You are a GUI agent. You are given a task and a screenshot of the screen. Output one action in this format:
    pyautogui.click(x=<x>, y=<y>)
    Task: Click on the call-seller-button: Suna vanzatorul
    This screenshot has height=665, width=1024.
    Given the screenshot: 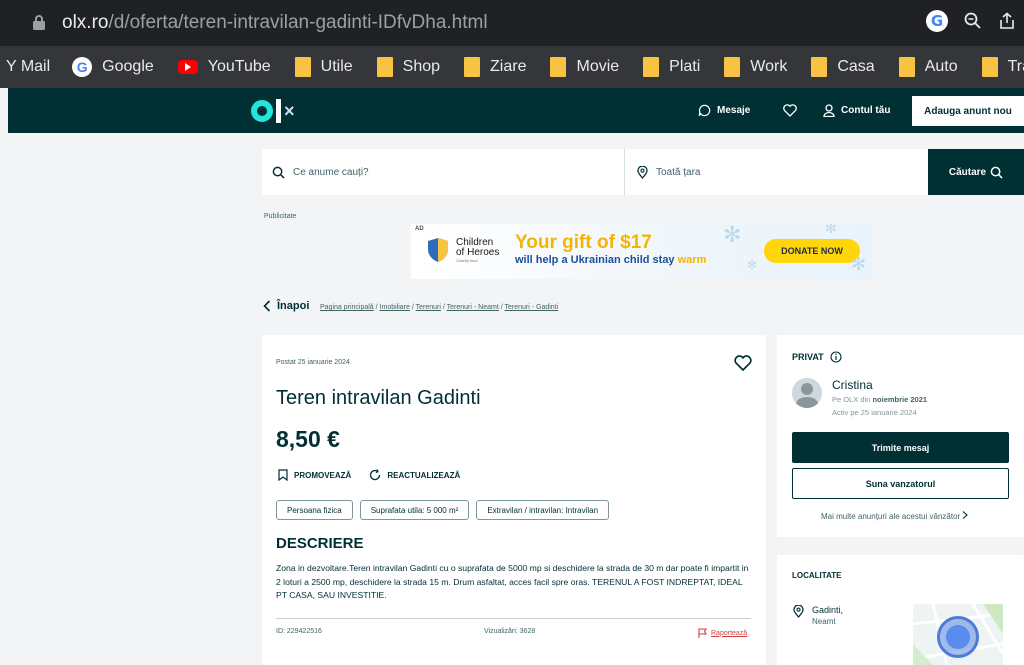 What is the action you would take?
    pyautogui.click(x=900, y=483)
    